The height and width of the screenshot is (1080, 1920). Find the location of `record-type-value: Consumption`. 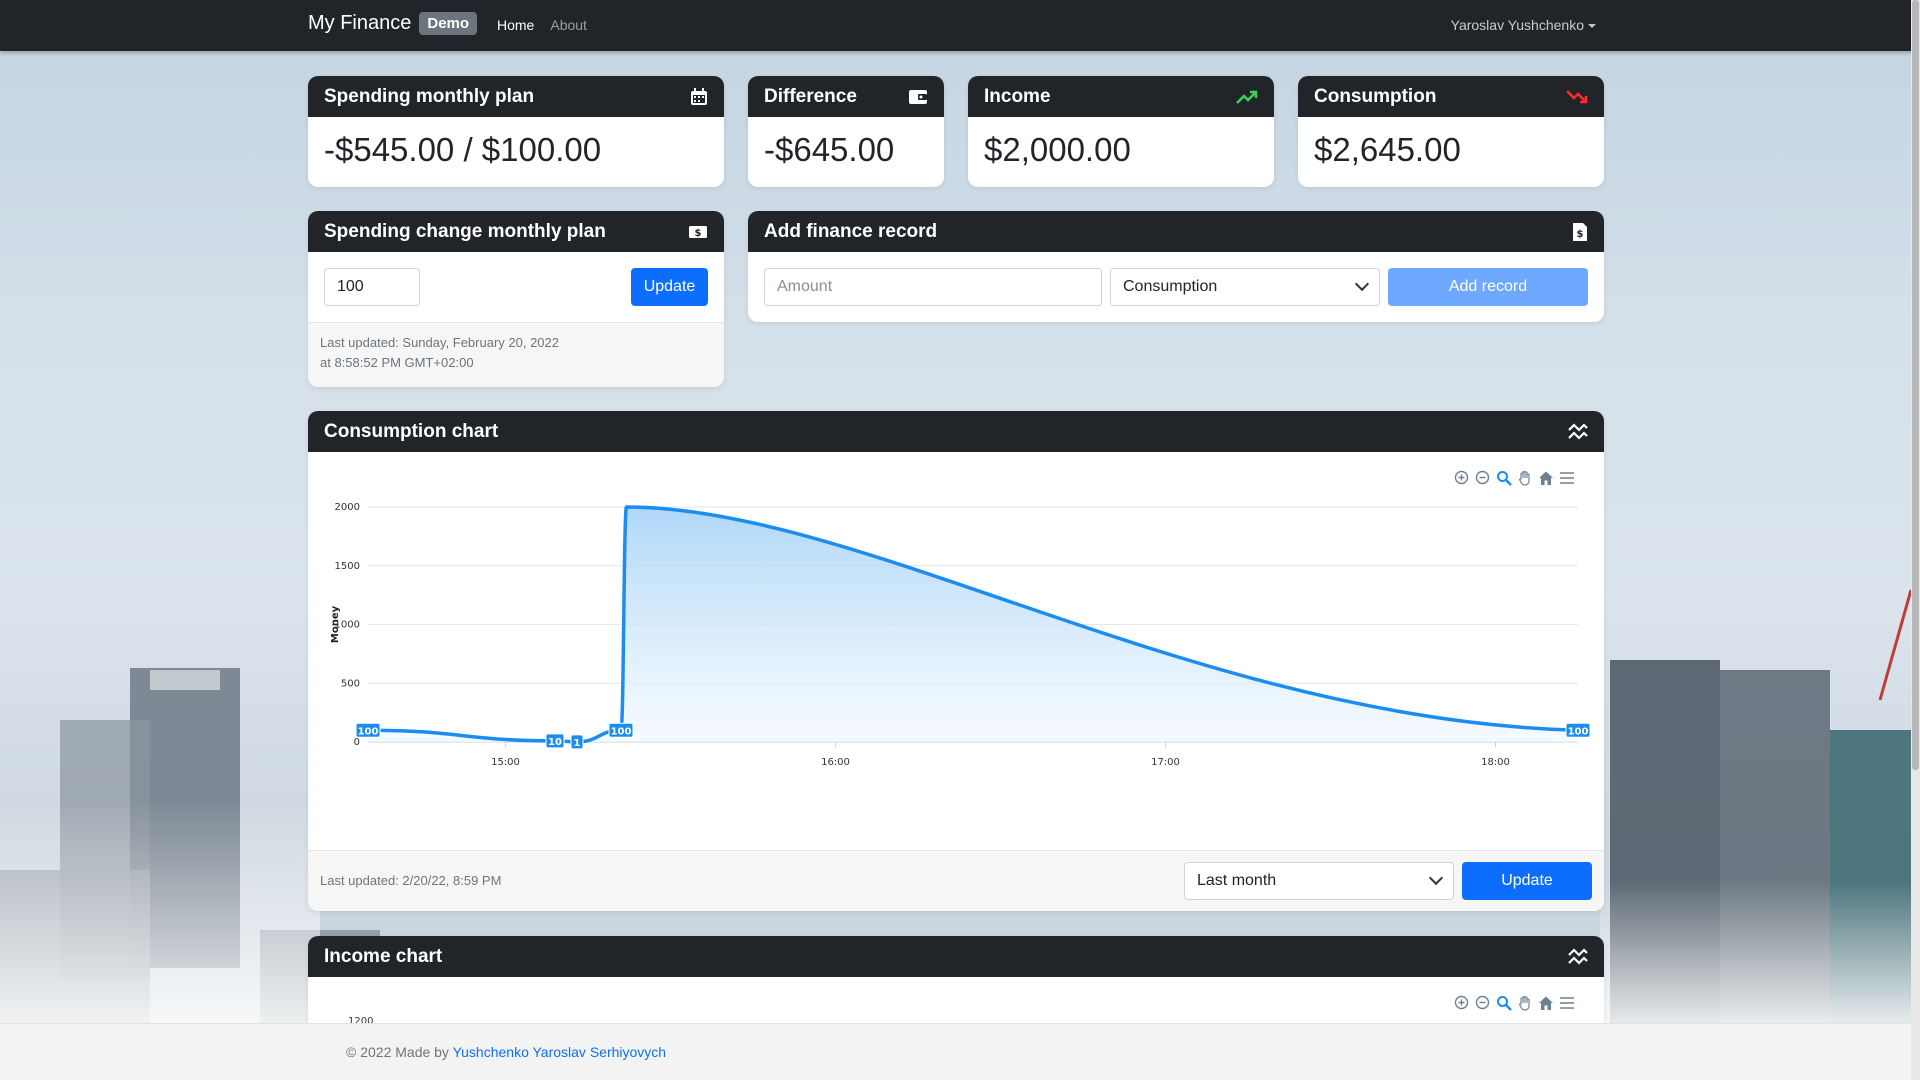

record-type-value: Consumption is located at coordinates (1170, 286).